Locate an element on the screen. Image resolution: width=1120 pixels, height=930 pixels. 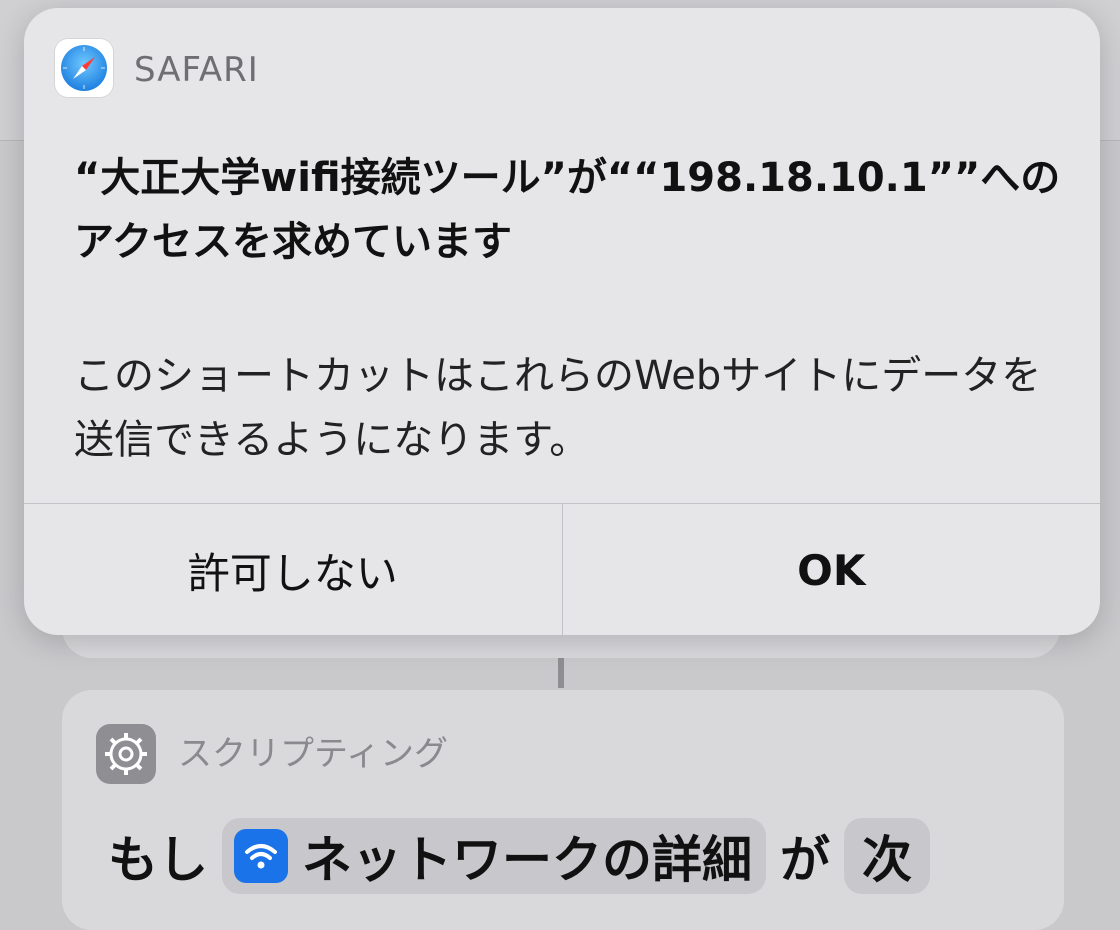
alert-message: このショートカットはこれらのWebサイトにデータを送信できるようになります。 is located at coordinates (558, 408).